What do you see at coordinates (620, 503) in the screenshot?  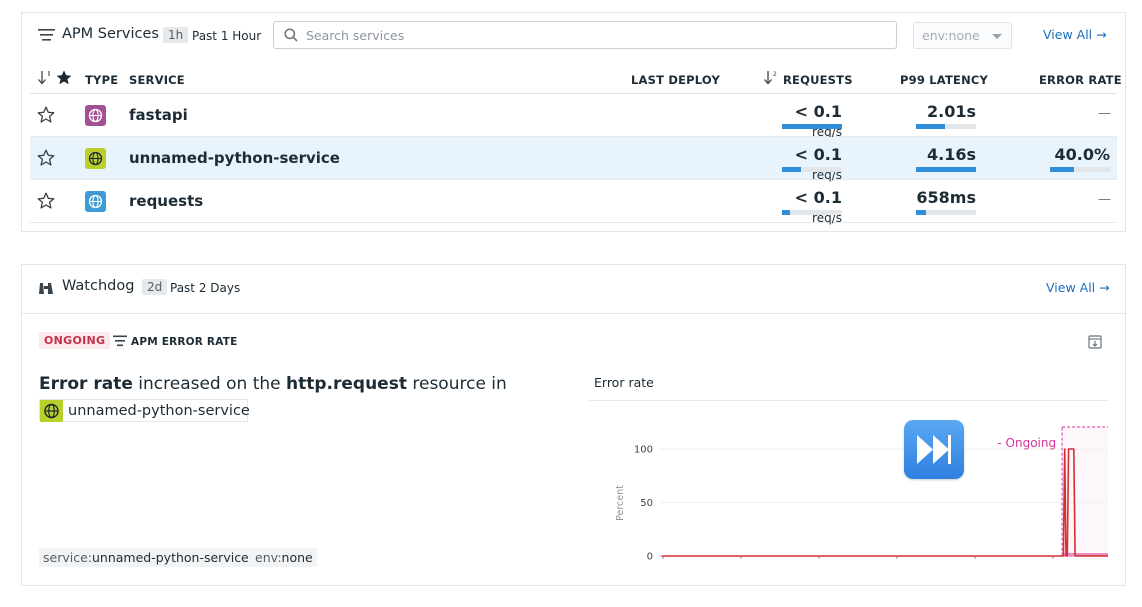 I see `y-axis-label: Percent` at bounding box center [620, 503].